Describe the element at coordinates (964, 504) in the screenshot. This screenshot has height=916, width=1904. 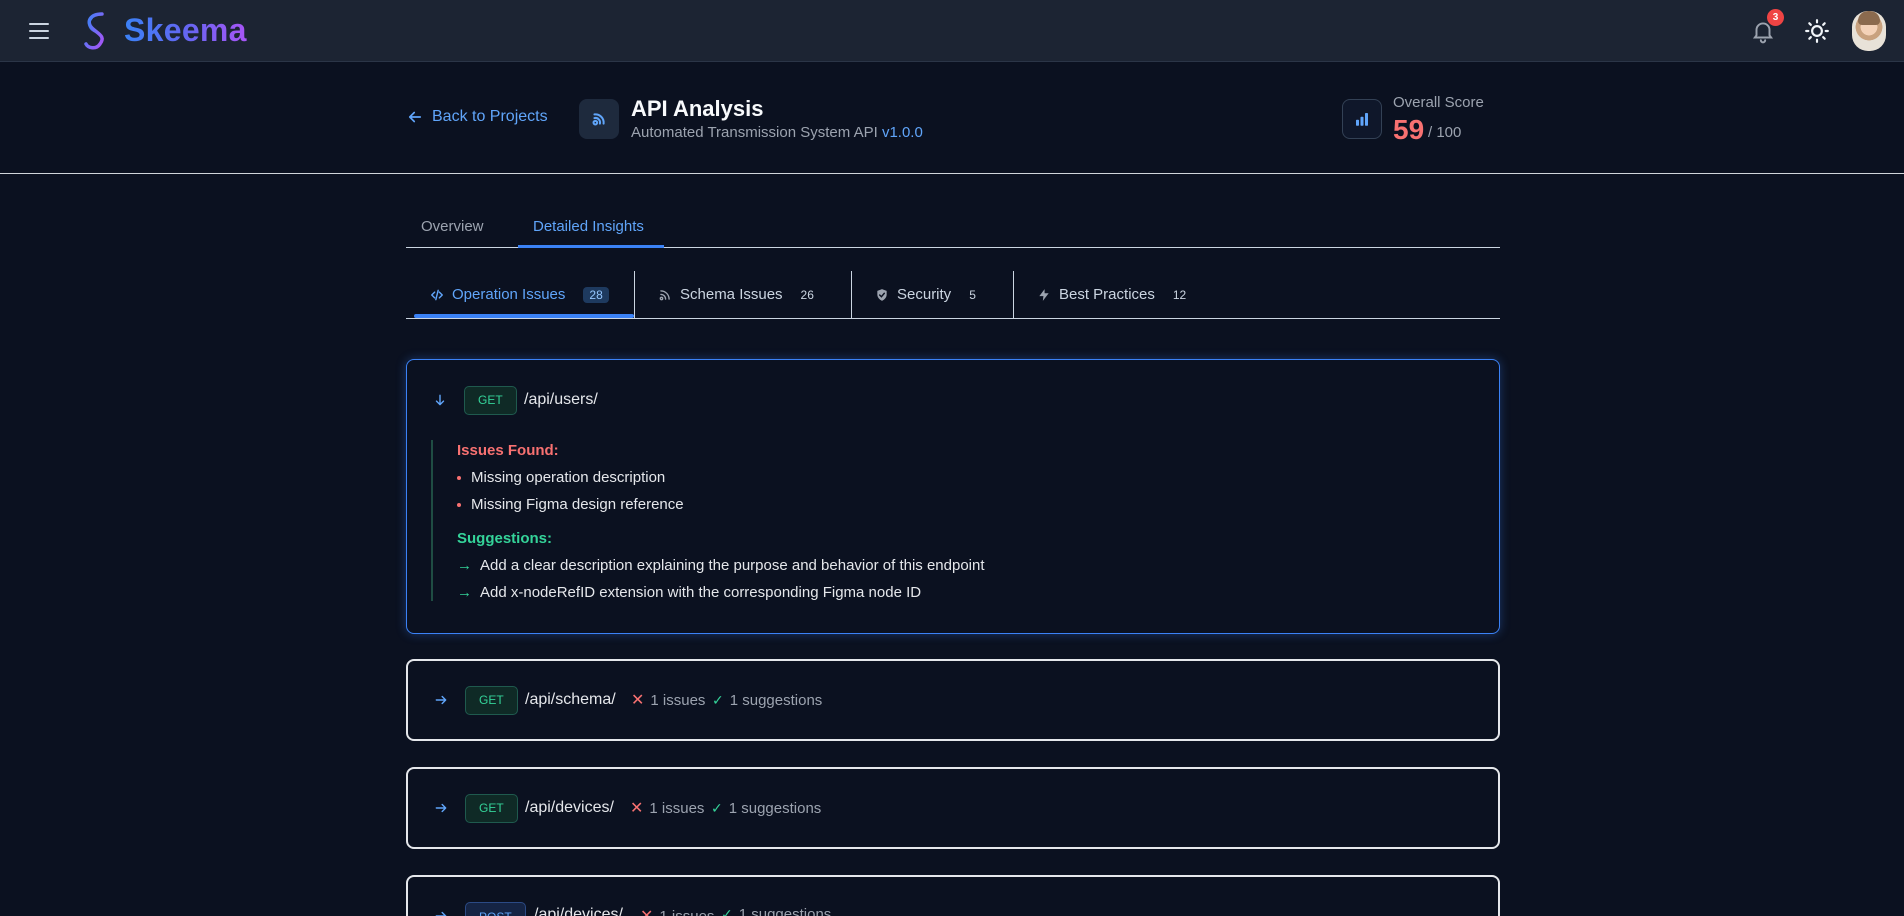
I see `issue-item: Missing Figma design reference` at that location.